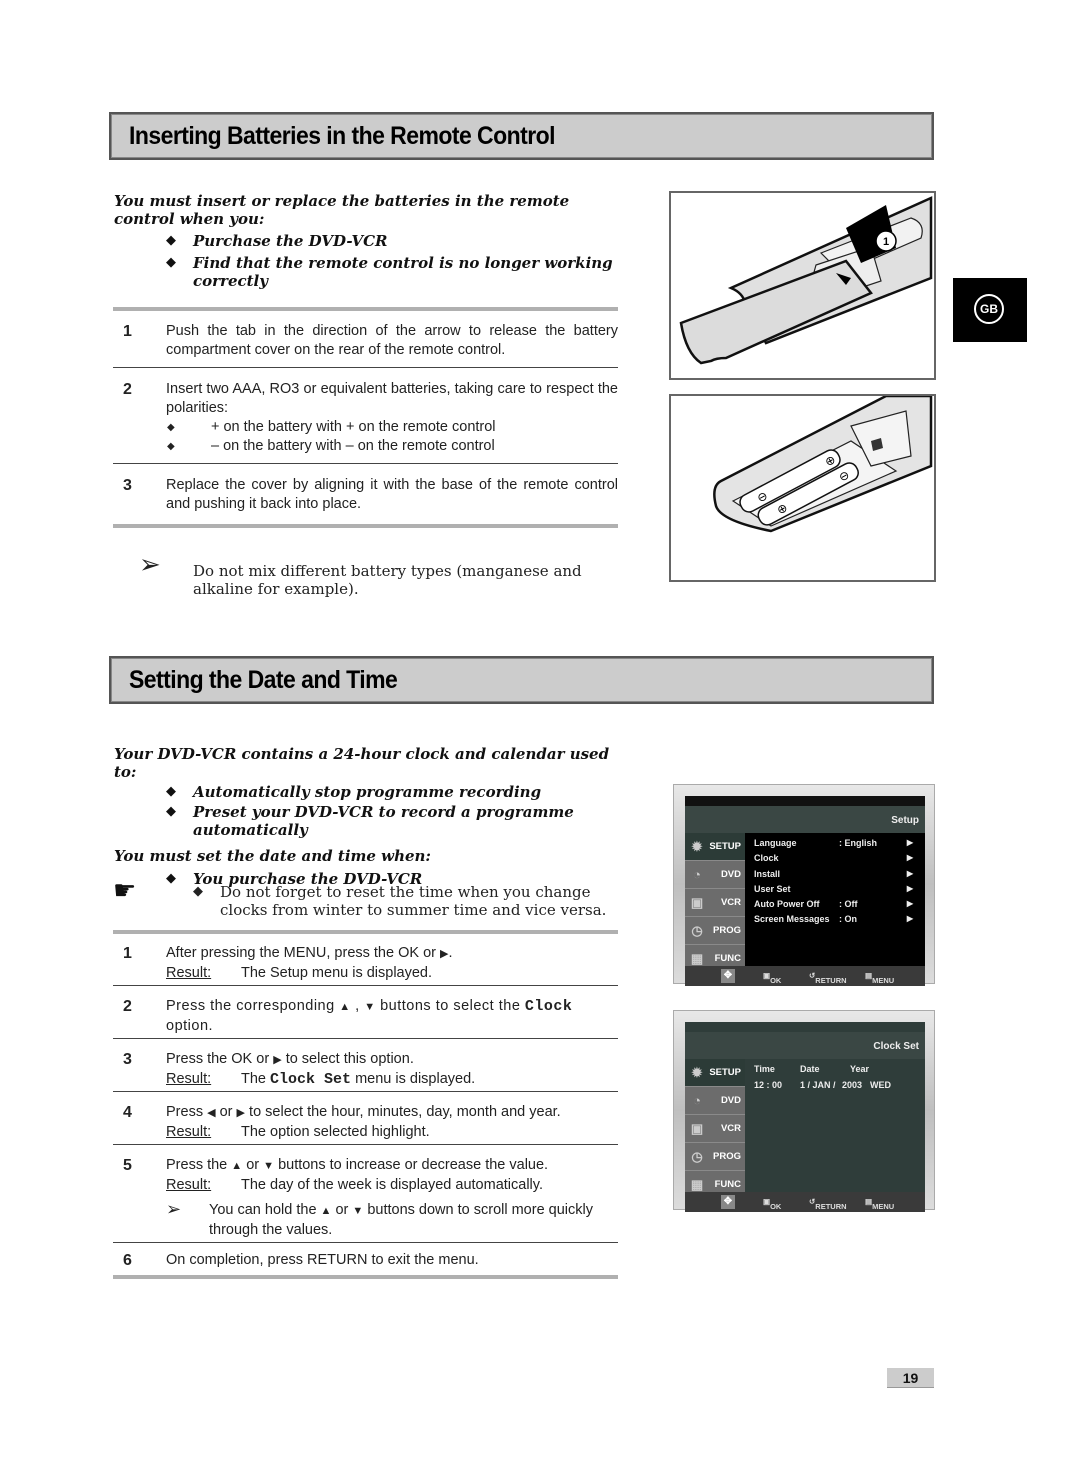 This screenshot has width=1080, height=1482. What do you see at coordinates (880, 1085) in the screenshot?
I see `weekday-value: WED` at bounding box center [880, 1085].